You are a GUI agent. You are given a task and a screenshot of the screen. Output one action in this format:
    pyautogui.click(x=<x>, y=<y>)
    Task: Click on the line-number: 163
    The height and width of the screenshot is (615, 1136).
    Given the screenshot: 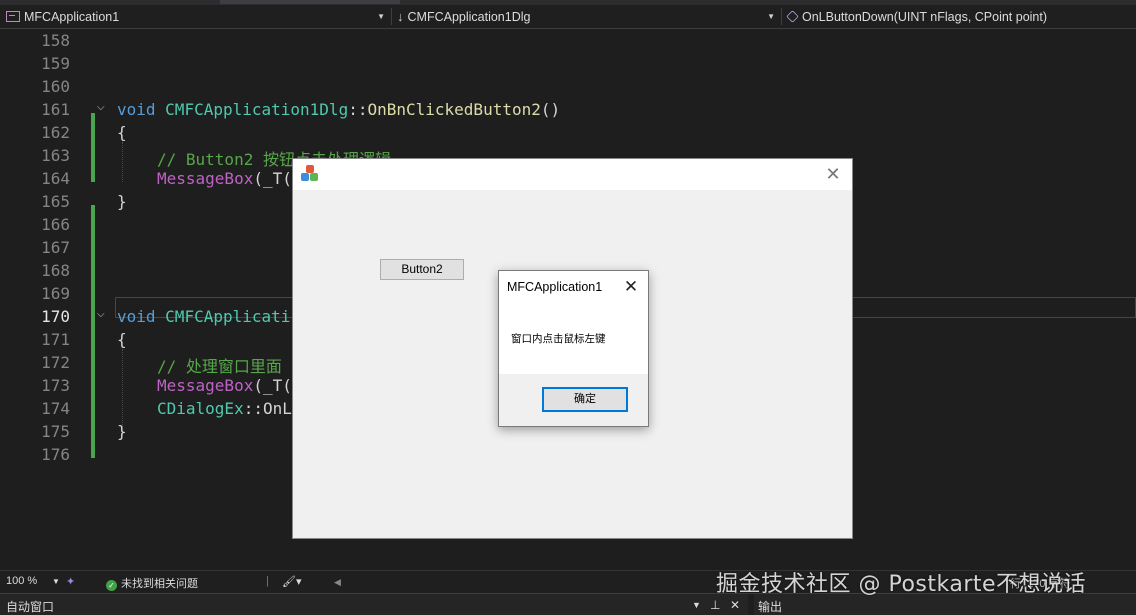 What is the action you would take?
    pyautogui.click(x=55, y=155)
    